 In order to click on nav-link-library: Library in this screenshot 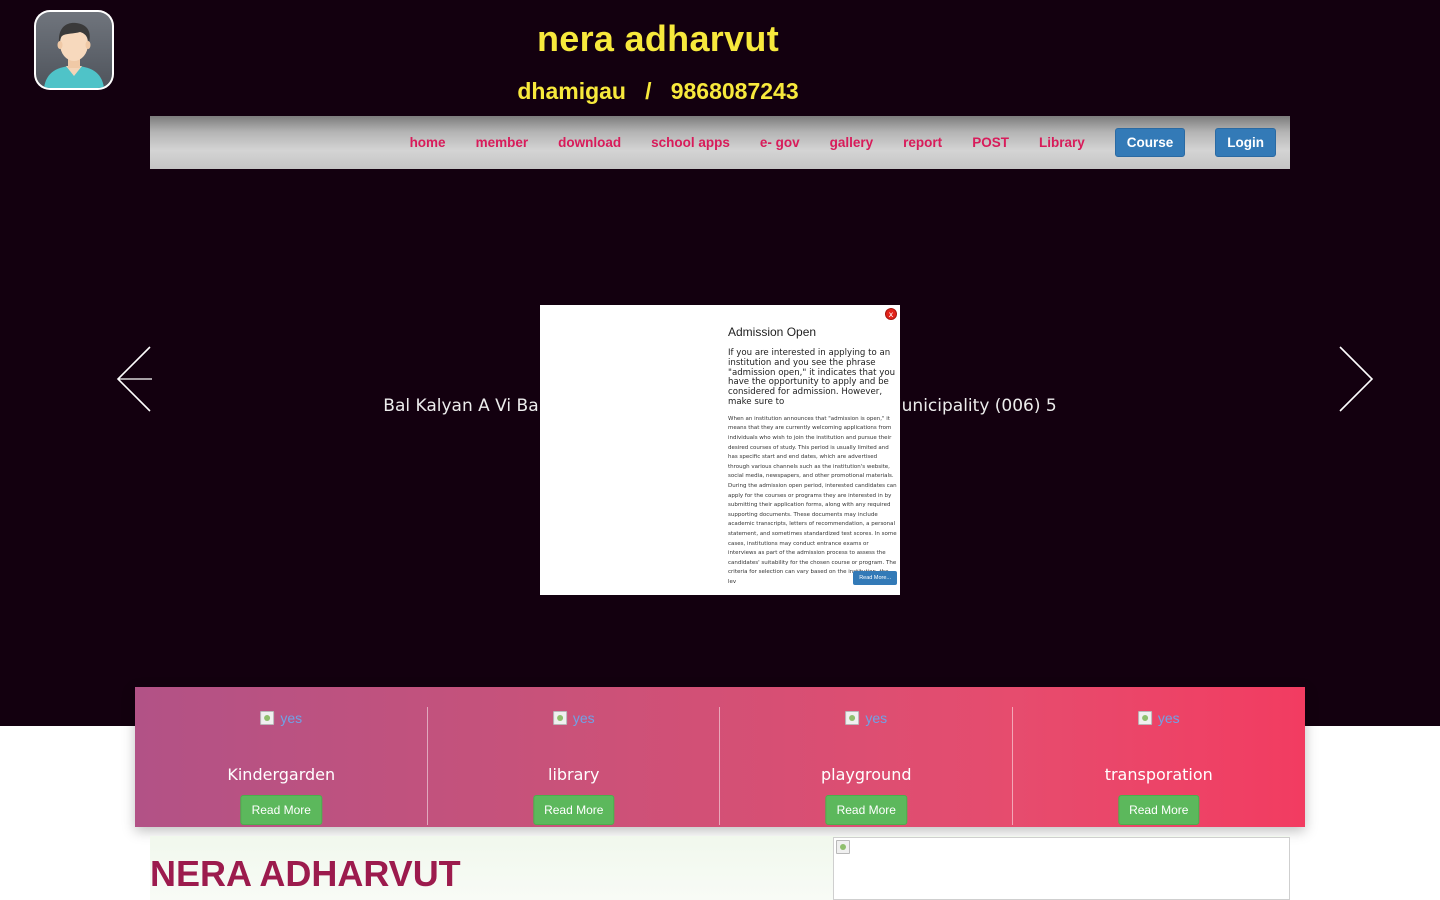, I will do `click(1062, 142)`.